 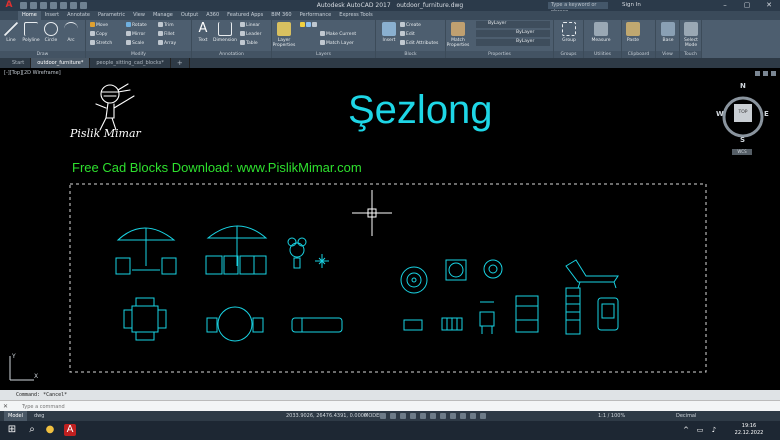 I want to click on mirror-button: Mirror, so click(x=135, y=34).